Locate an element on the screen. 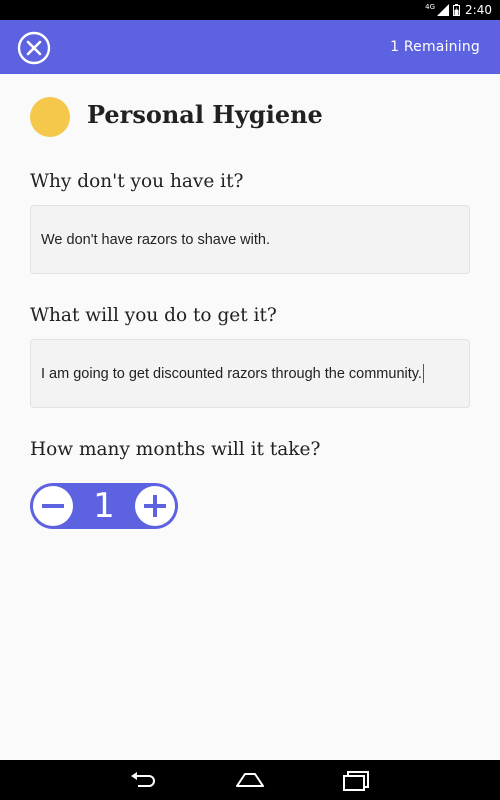  status-bar: 4G 2:40 is located at coordinates (250, 10).